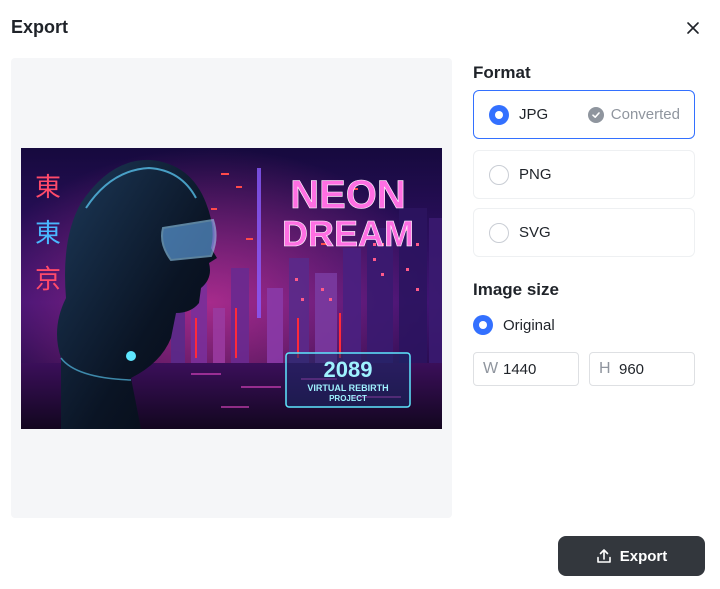 Image resolution: width=720 pixels, height=589 pixels. Describe the element at coordinates (595, 114) in the screenshot. I see `check-circle-icon` at that location.